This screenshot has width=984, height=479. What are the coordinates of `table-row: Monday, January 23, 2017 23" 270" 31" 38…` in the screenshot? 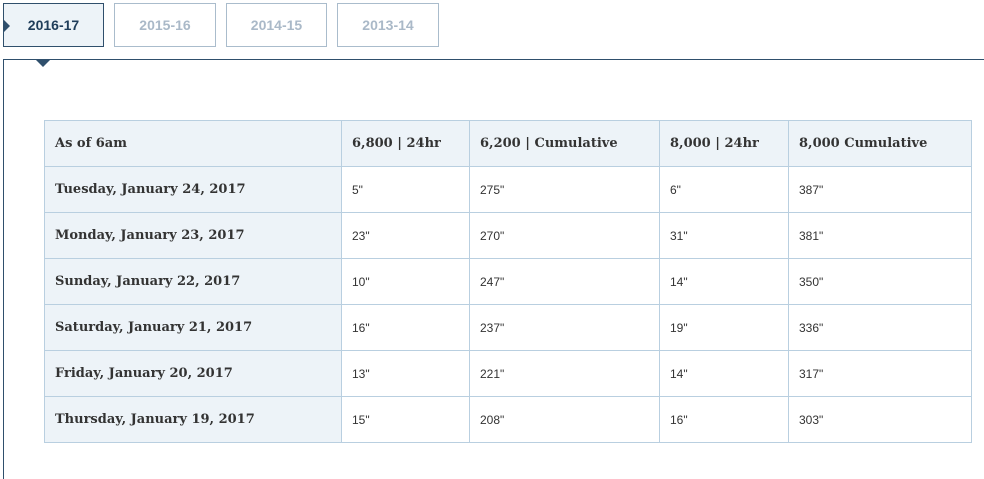 It's located at (508, 235).